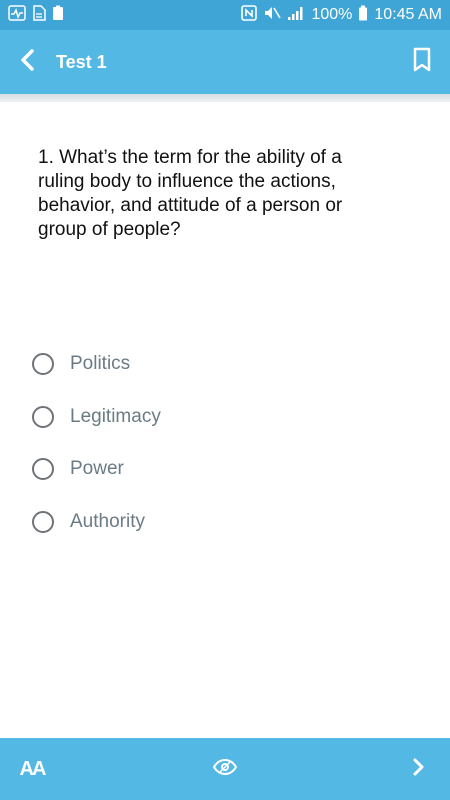 The height and width of the screenshot is (800, 450). I want to click on eye-icon, so click(225, 769).